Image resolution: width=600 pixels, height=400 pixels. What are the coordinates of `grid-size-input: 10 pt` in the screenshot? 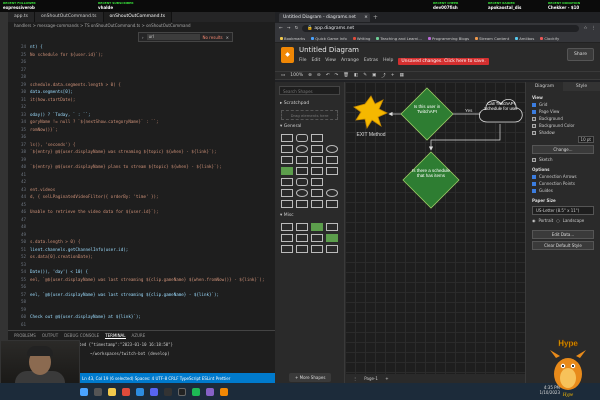 It's located at (585, 139).